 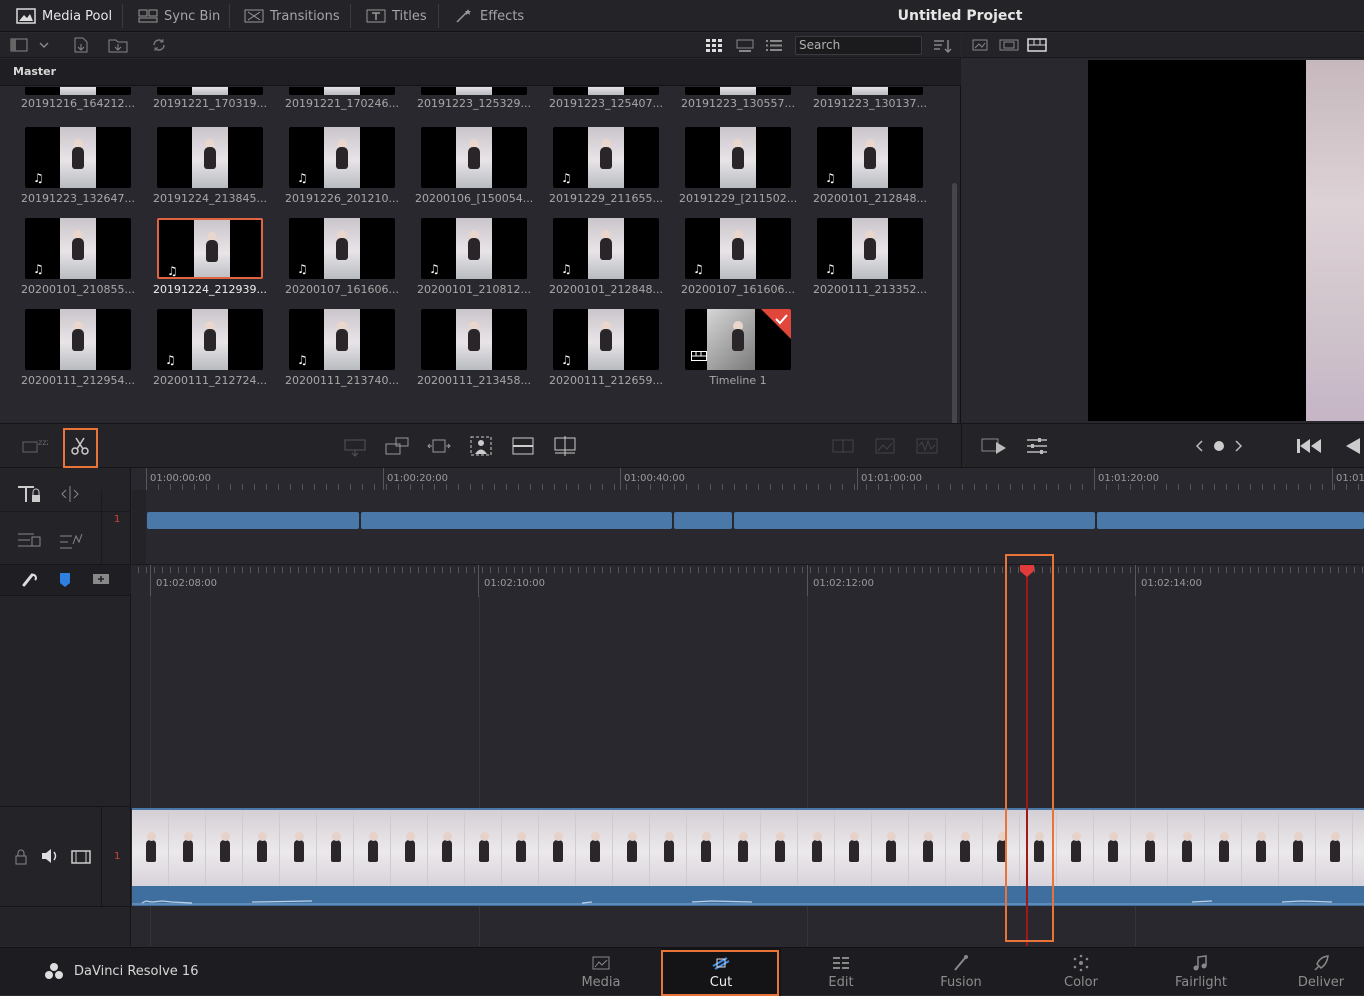 What do you see at coordinates (841, 982) in the screenshot?
I see `page-tab-label: Edit` at bounding box center [841, 982].